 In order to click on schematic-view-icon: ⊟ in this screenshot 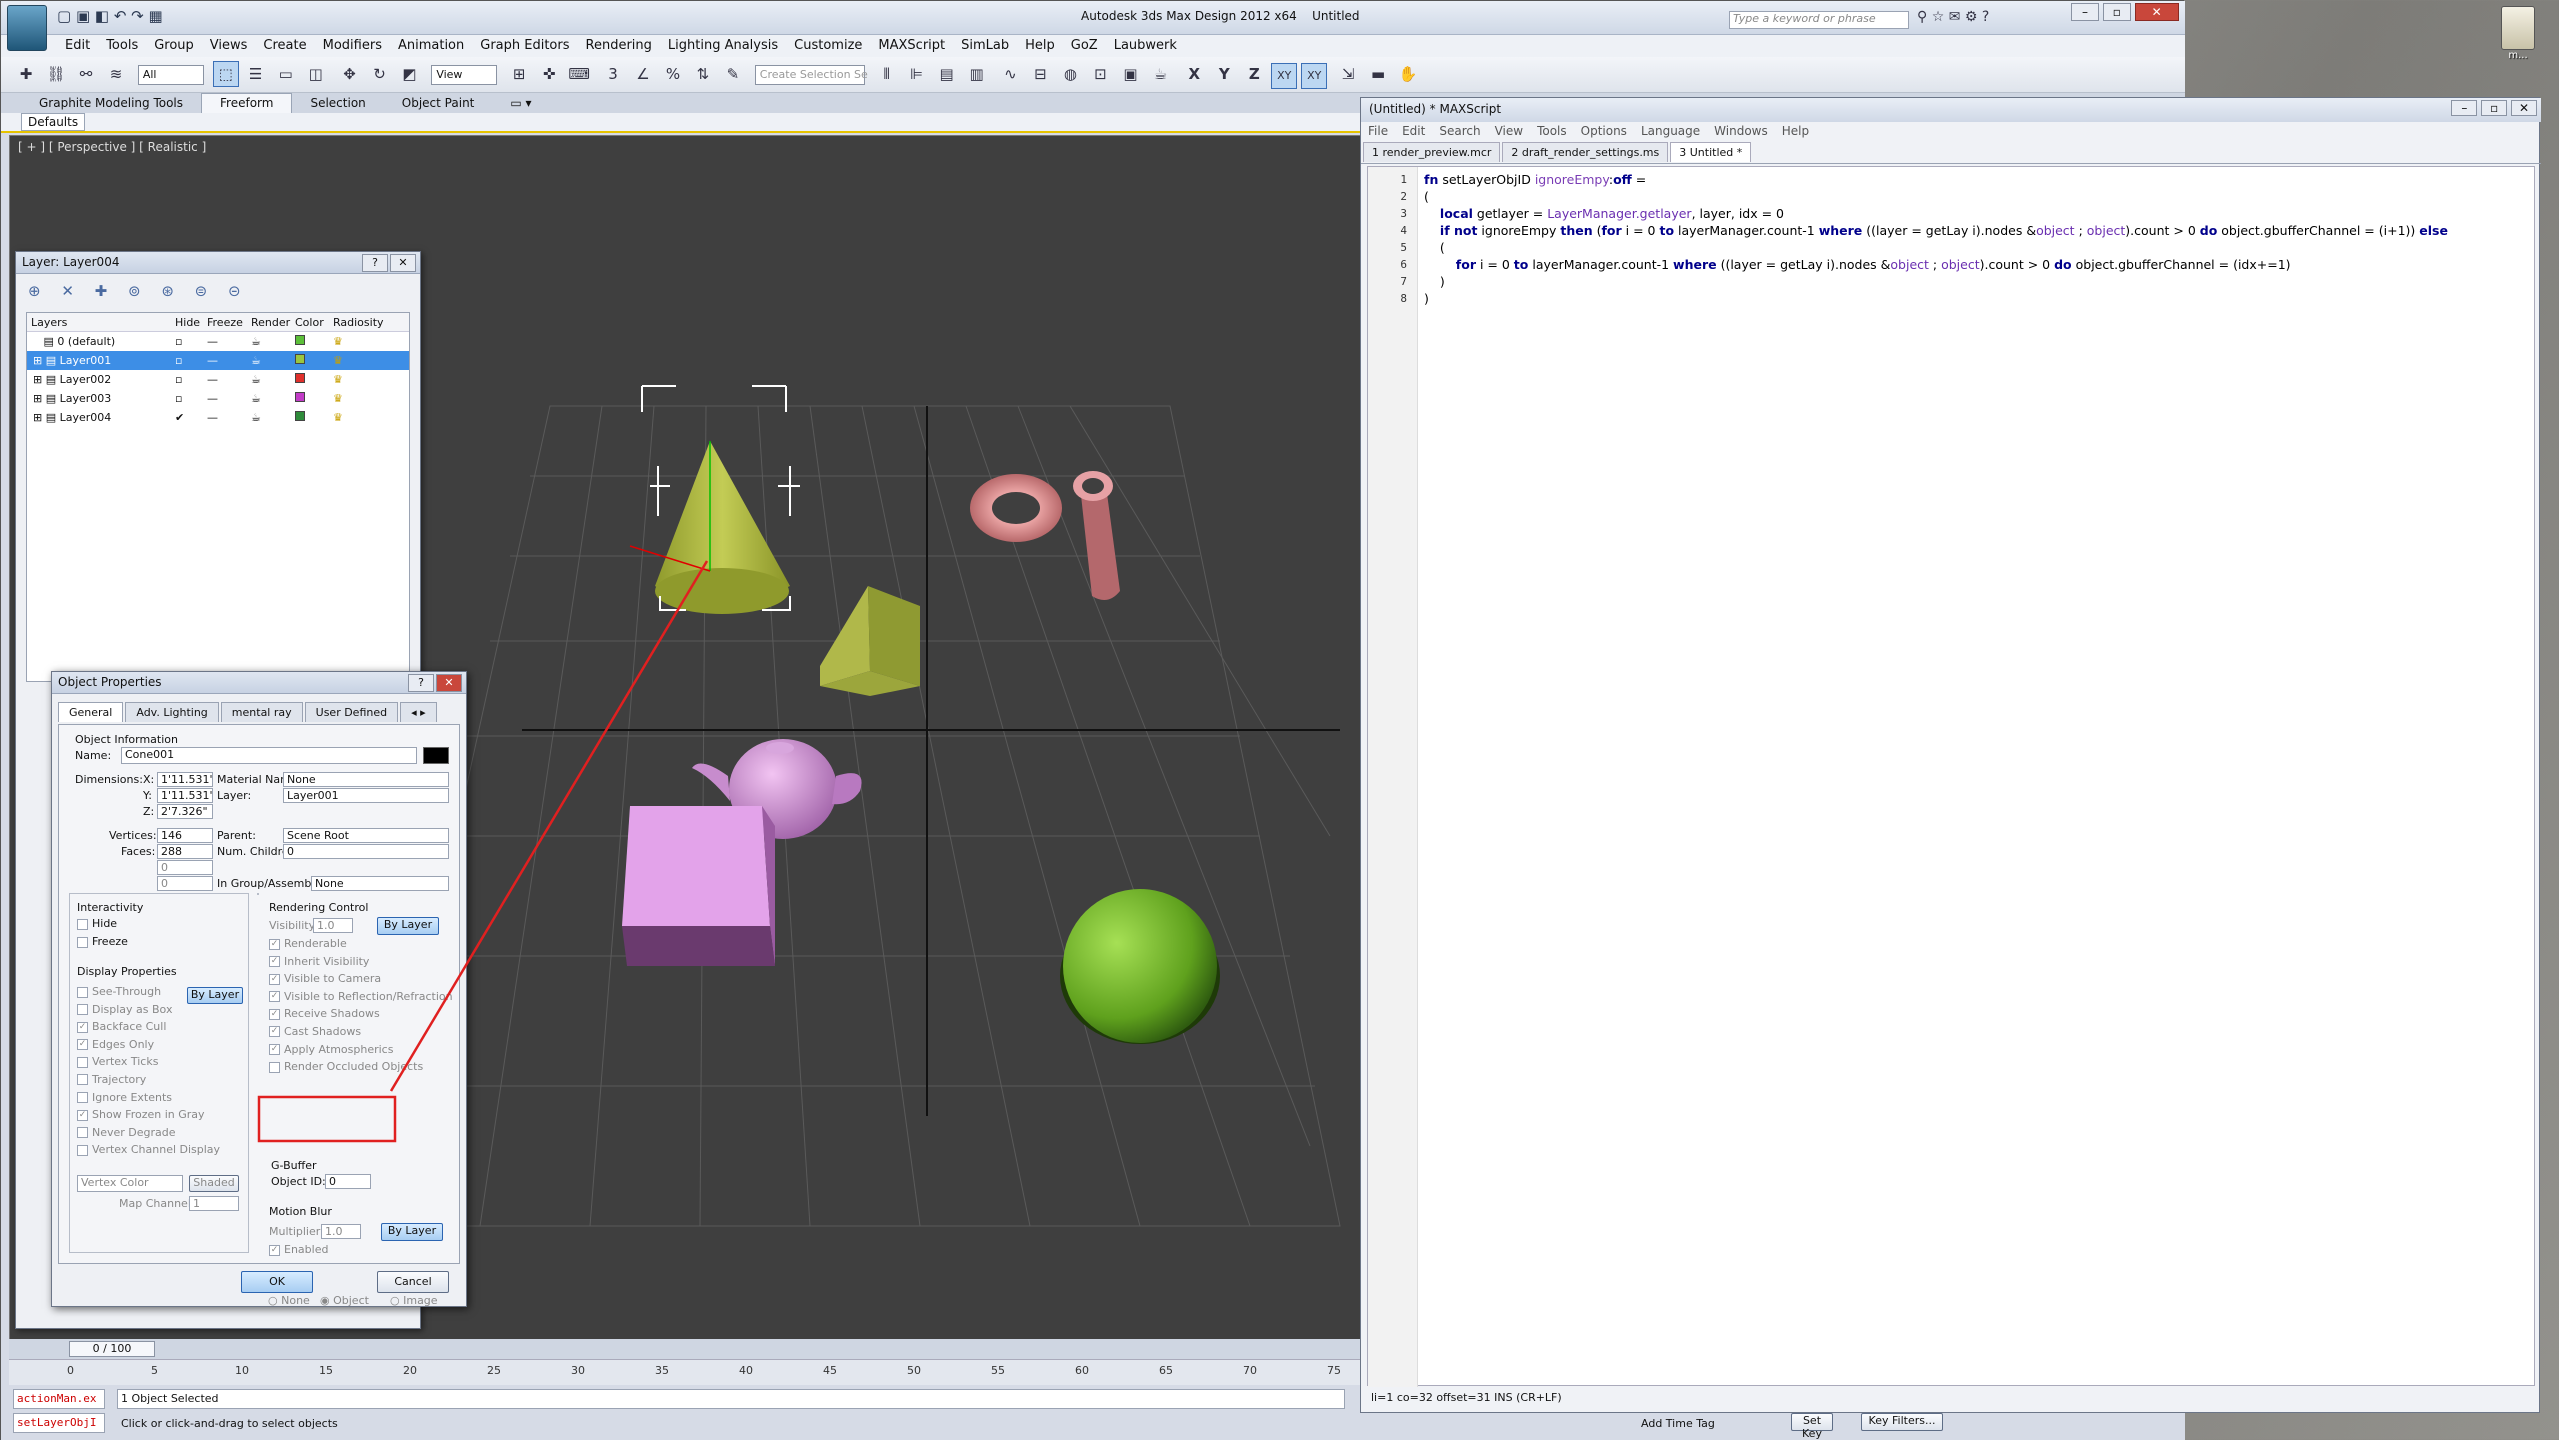, I will do `click(1040, 74)`.